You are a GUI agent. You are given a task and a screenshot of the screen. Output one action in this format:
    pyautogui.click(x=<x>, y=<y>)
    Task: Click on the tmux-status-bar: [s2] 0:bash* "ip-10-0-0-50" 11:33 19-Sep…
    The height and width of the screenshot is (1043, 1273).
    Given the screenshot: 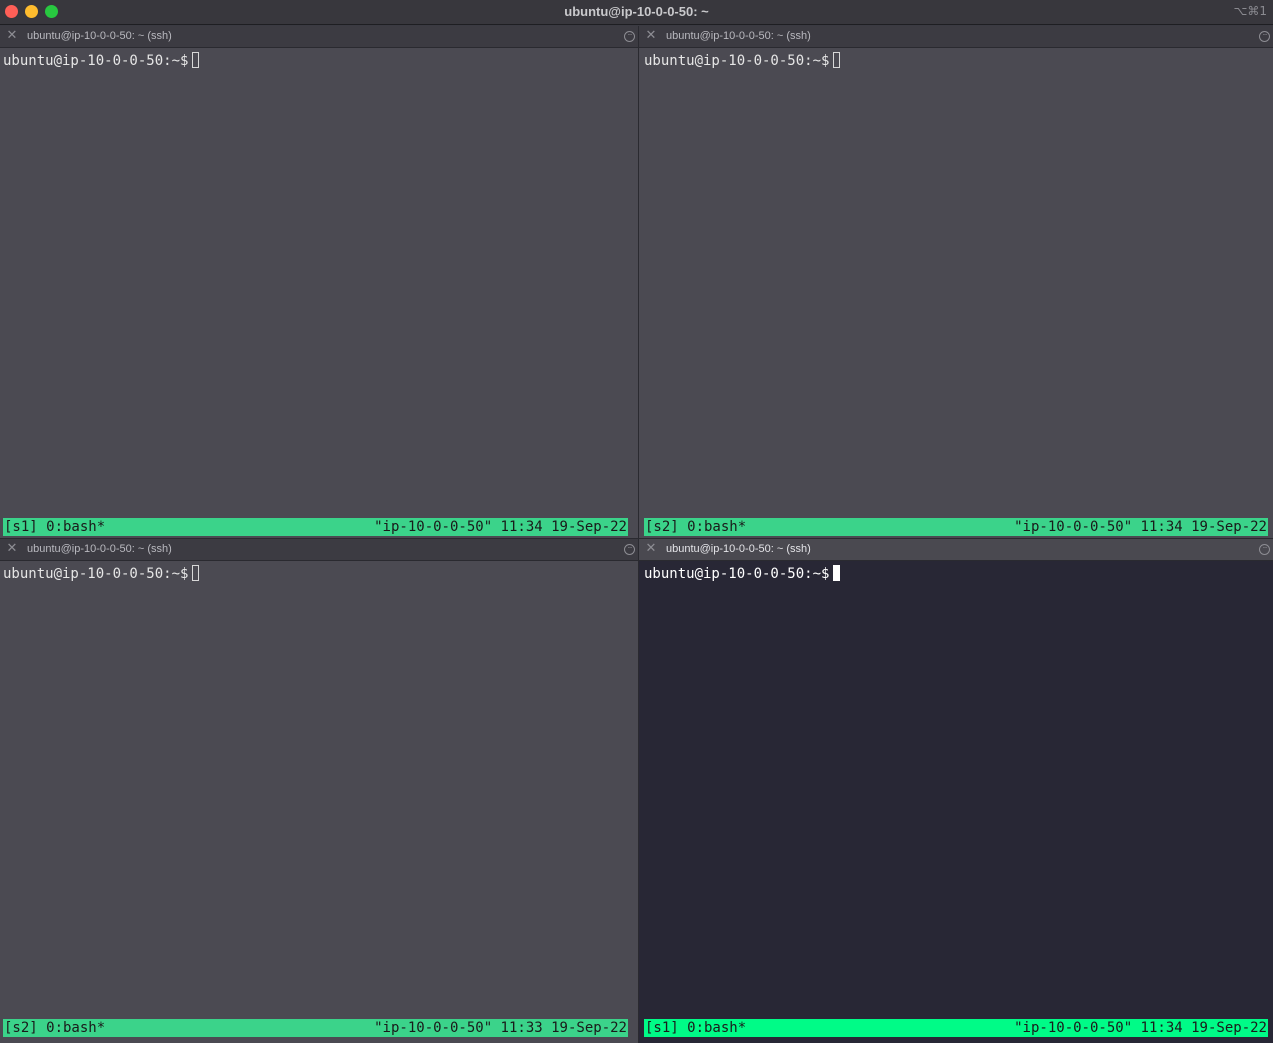 What is the action you would take?
    pyautogui.click(x=315, y=1028)
    